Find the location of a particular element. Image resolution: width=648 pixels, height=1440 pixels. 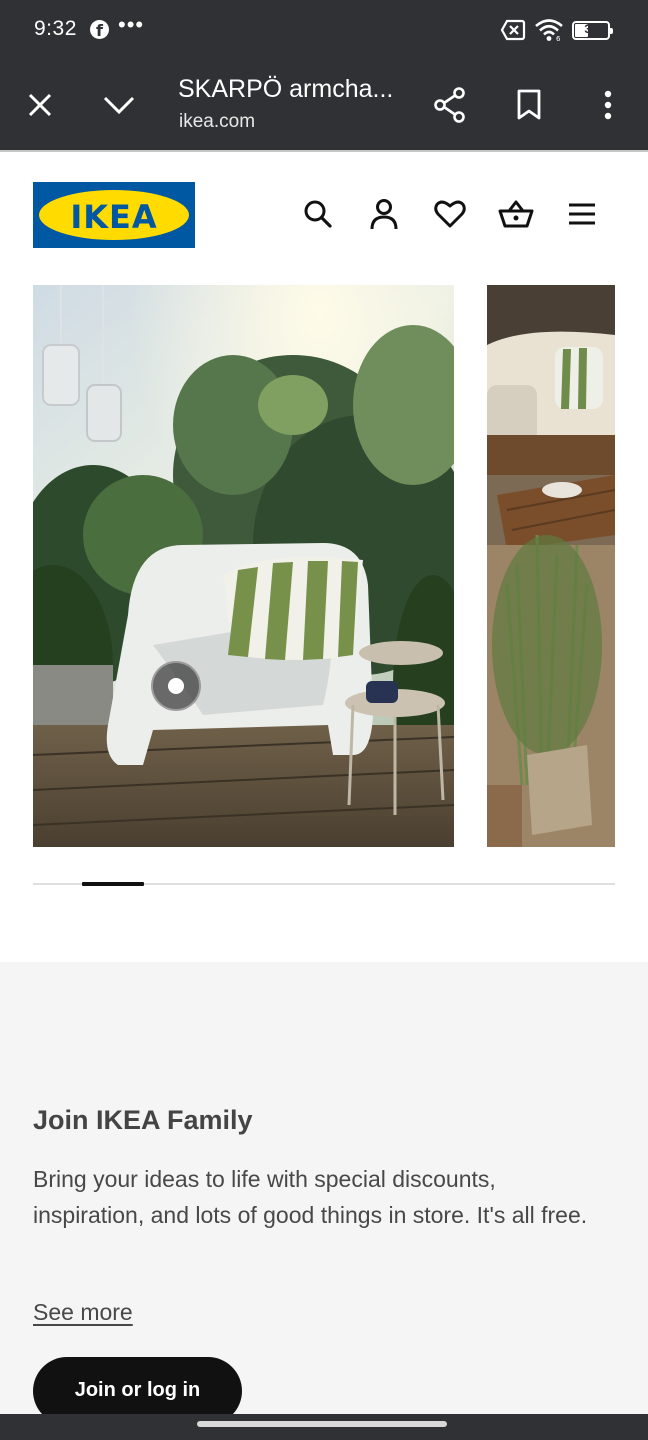

no-sim-icon is located at coordinates (513, 30).